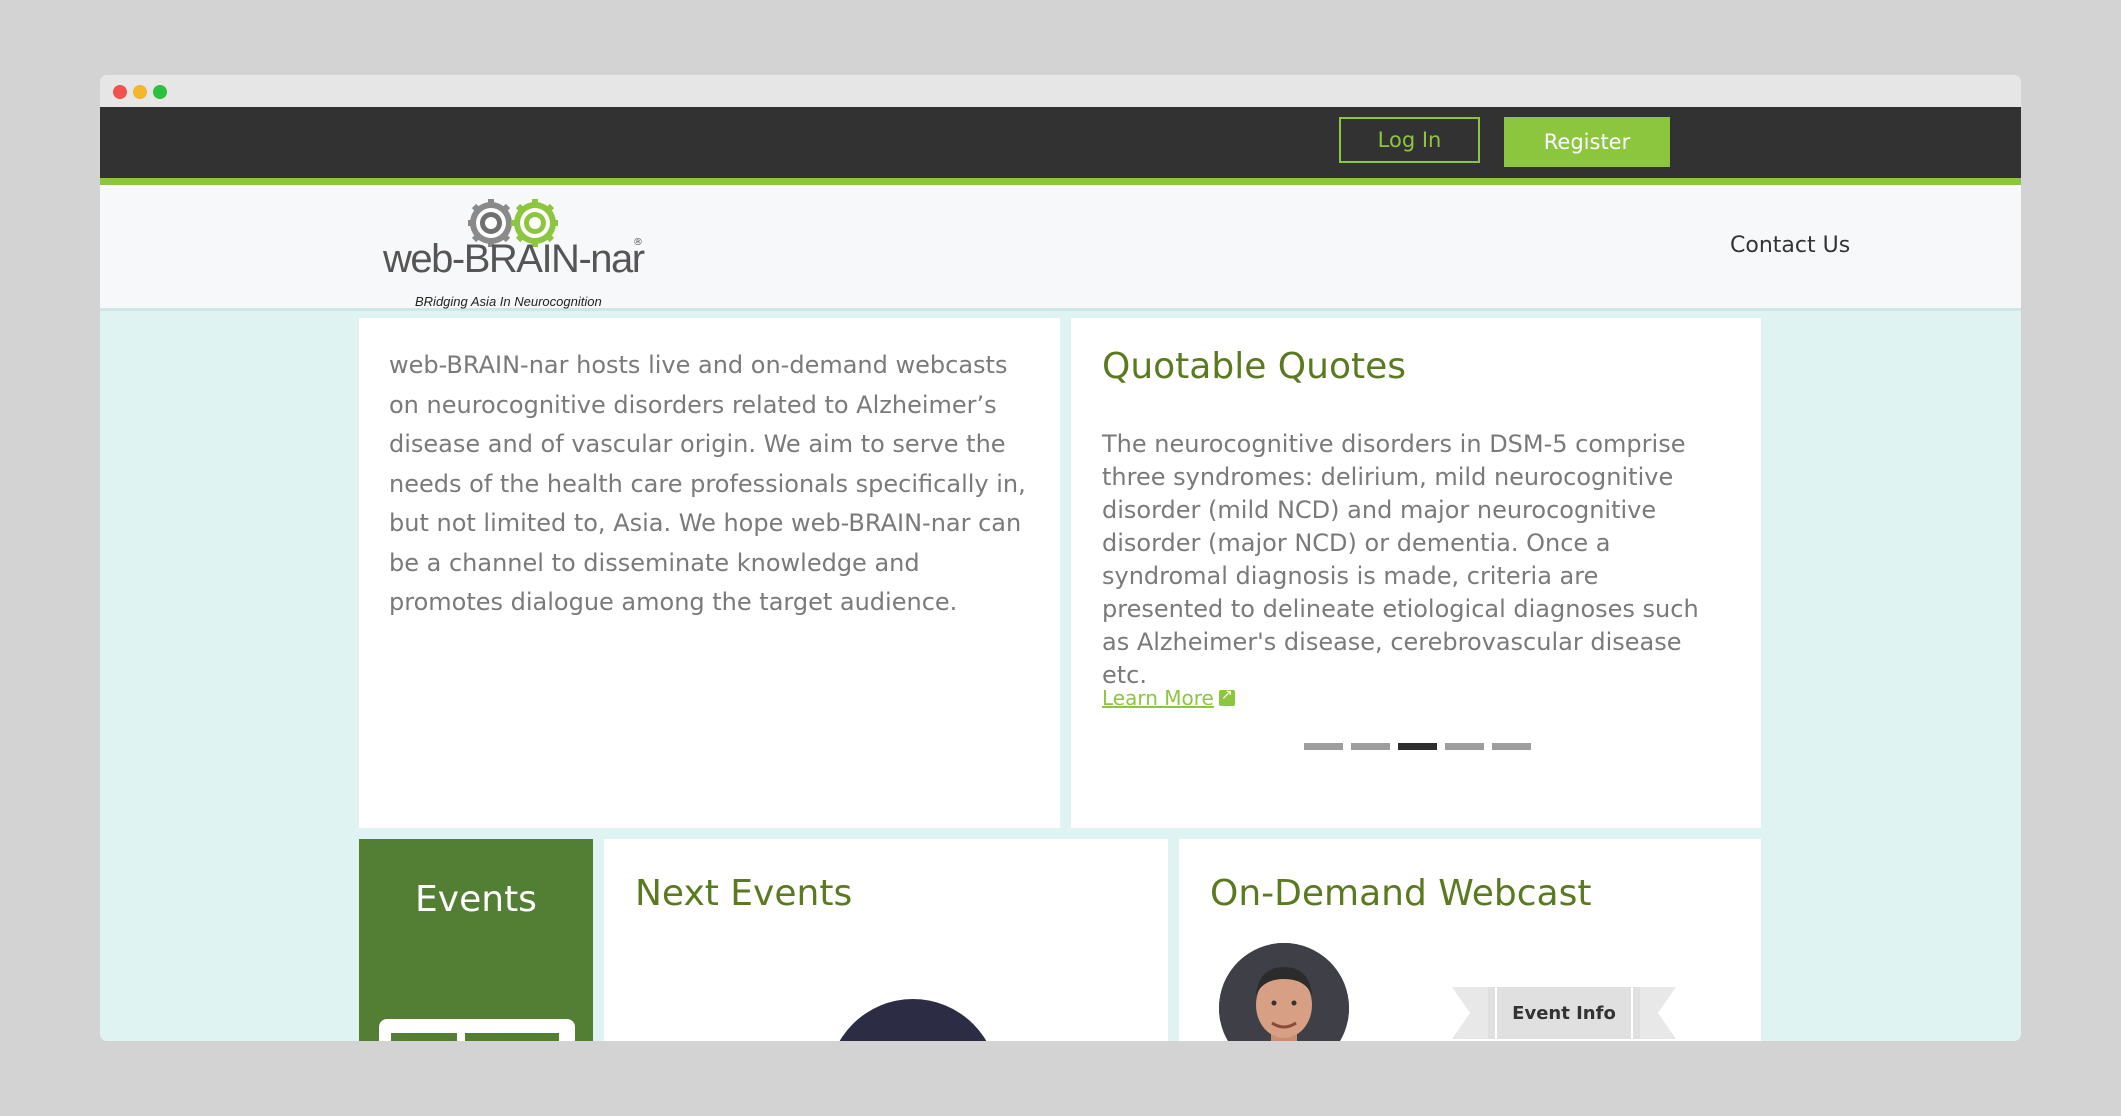 The image size is (2121, 1116). What do you see at coordinates (1587, 142) in the screenshot?
I see `register-button: Register` at bounding box center [1587, 142].